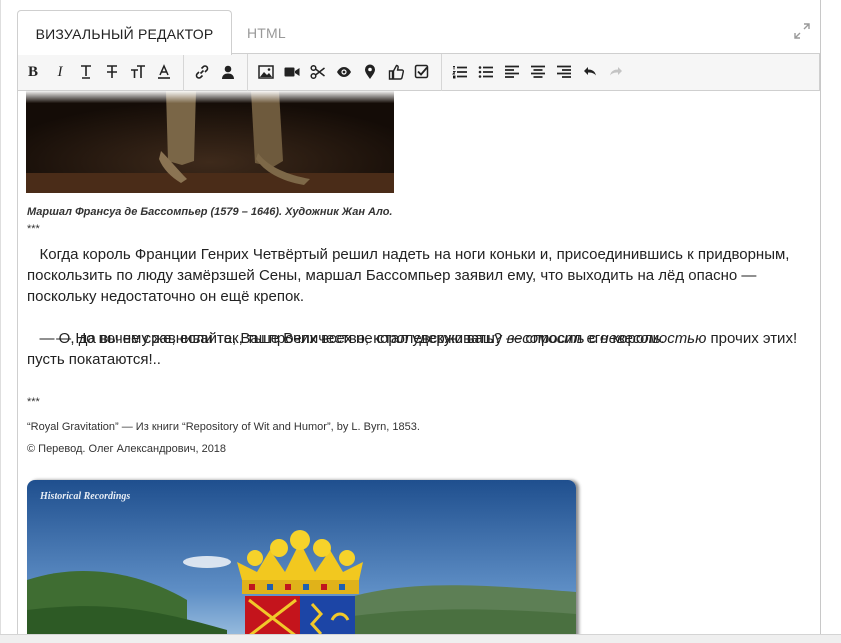 Image resolution: width=841 pixels, height=643 pixels. What do you see at coordinates (138, 72) in the screenshot?
I see `font-size-icon` at bounding box center [138, 72].